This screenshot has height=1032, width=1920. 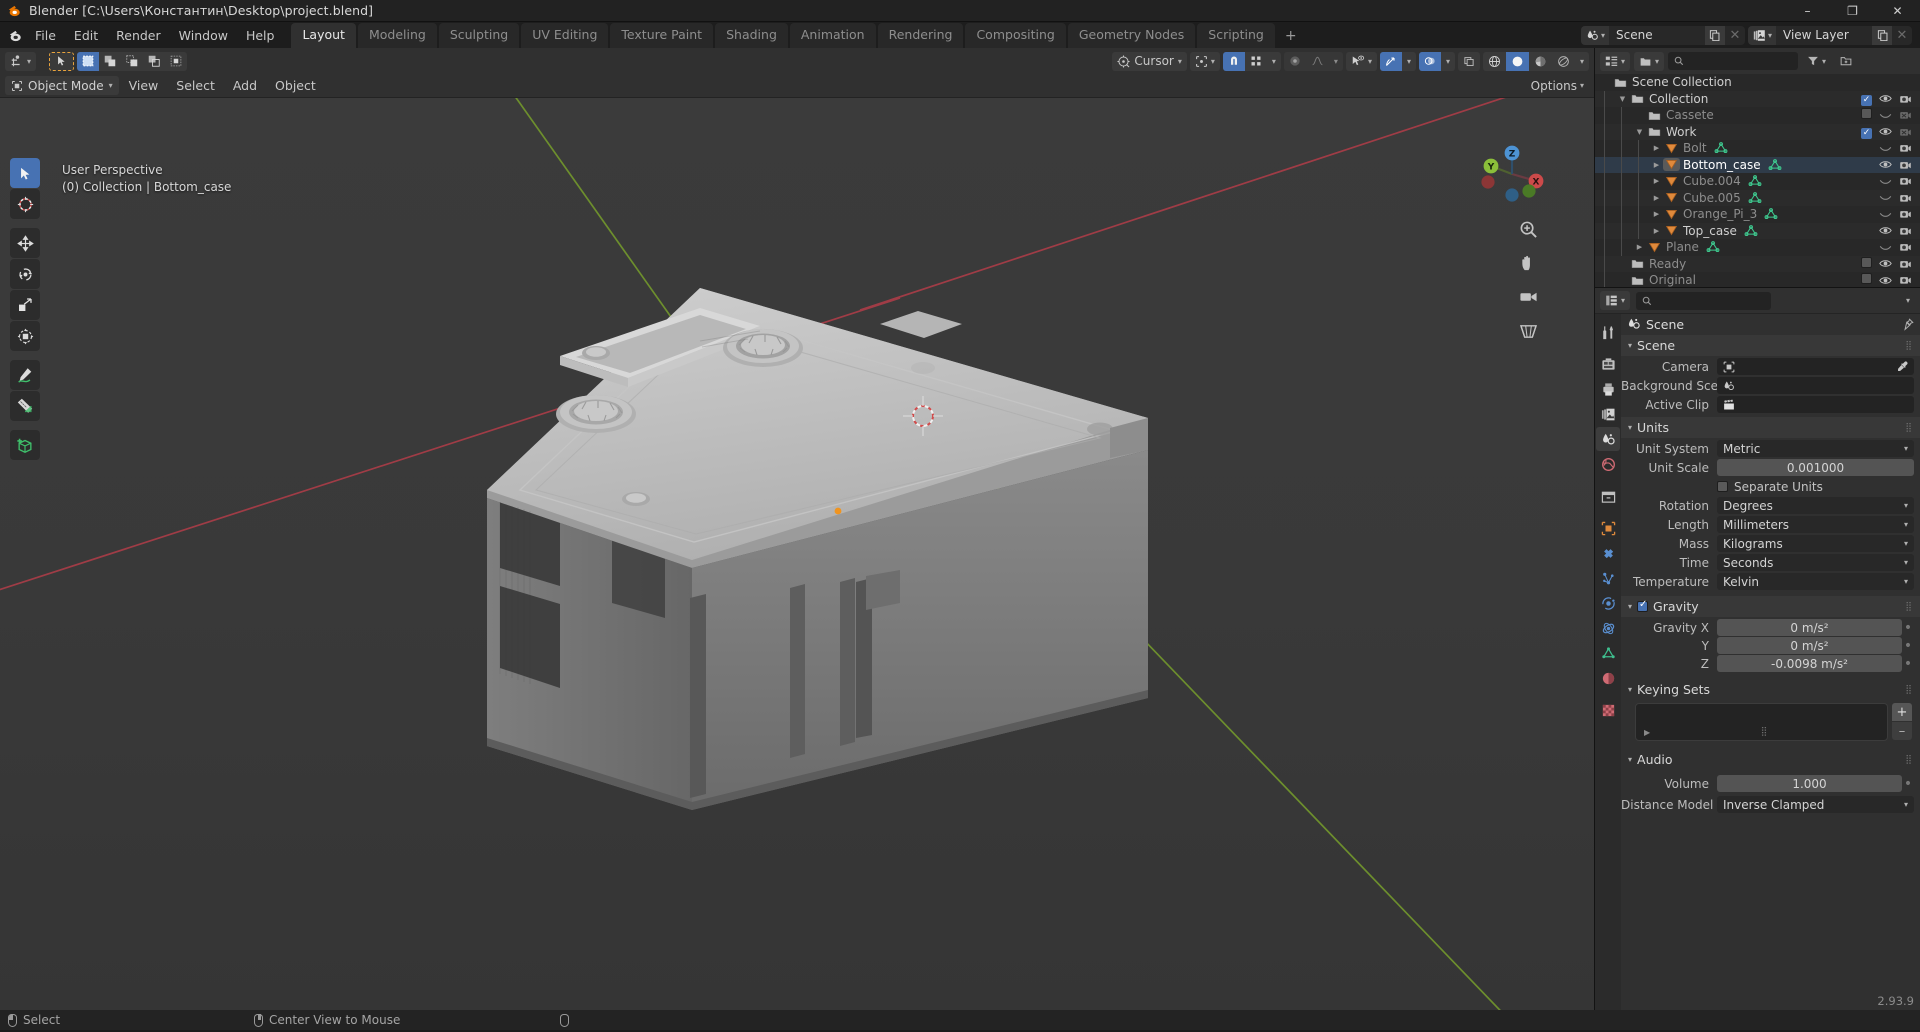 I want to click on active-clip-field, so click(x=1815, y=404).